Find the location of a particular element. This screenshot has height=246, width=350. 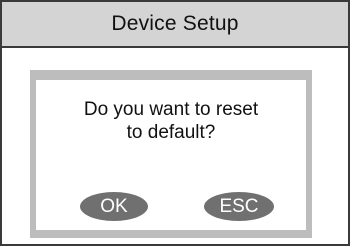

dialog-message: Do you want to reset to default? is located at coordinates (171, 121).